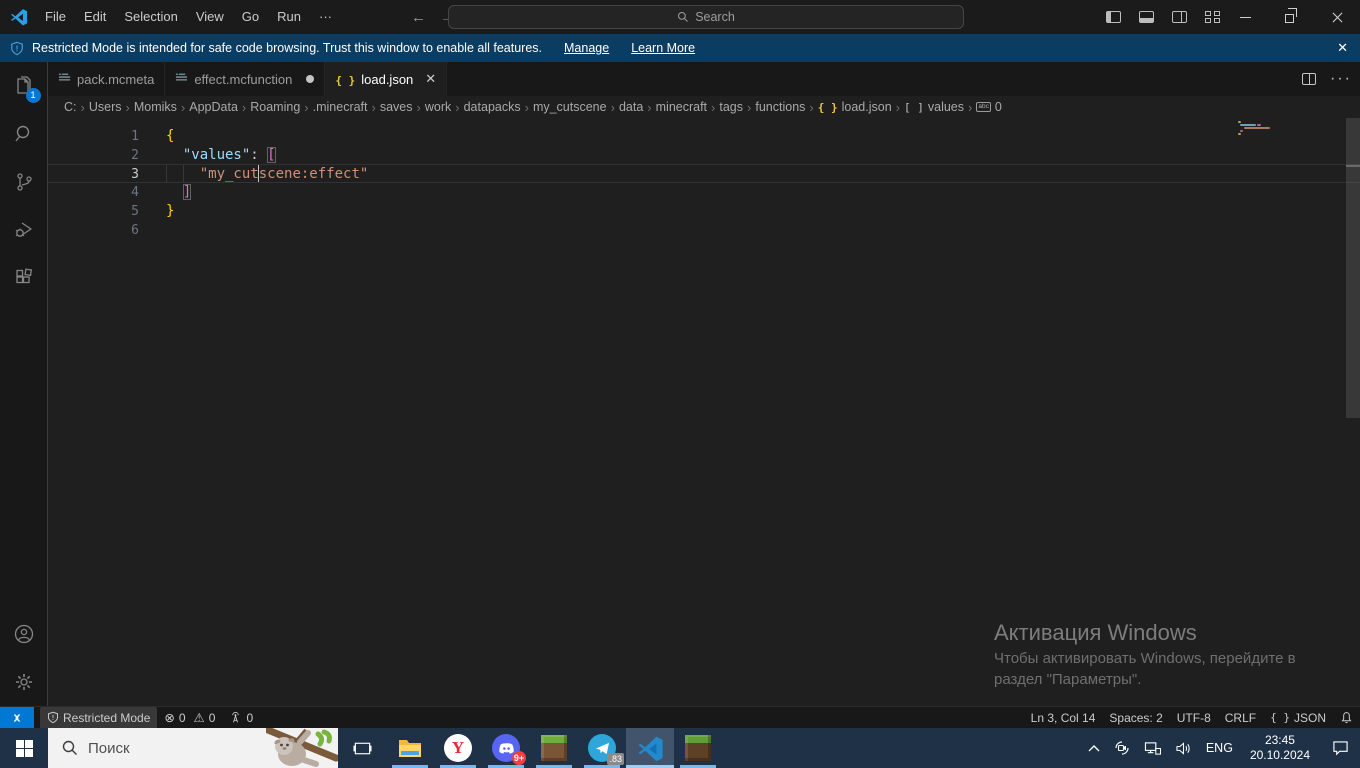  Describe the element at coordinates (704, 211) in the screenshot. I see `code-line-5: 5}` at that location.